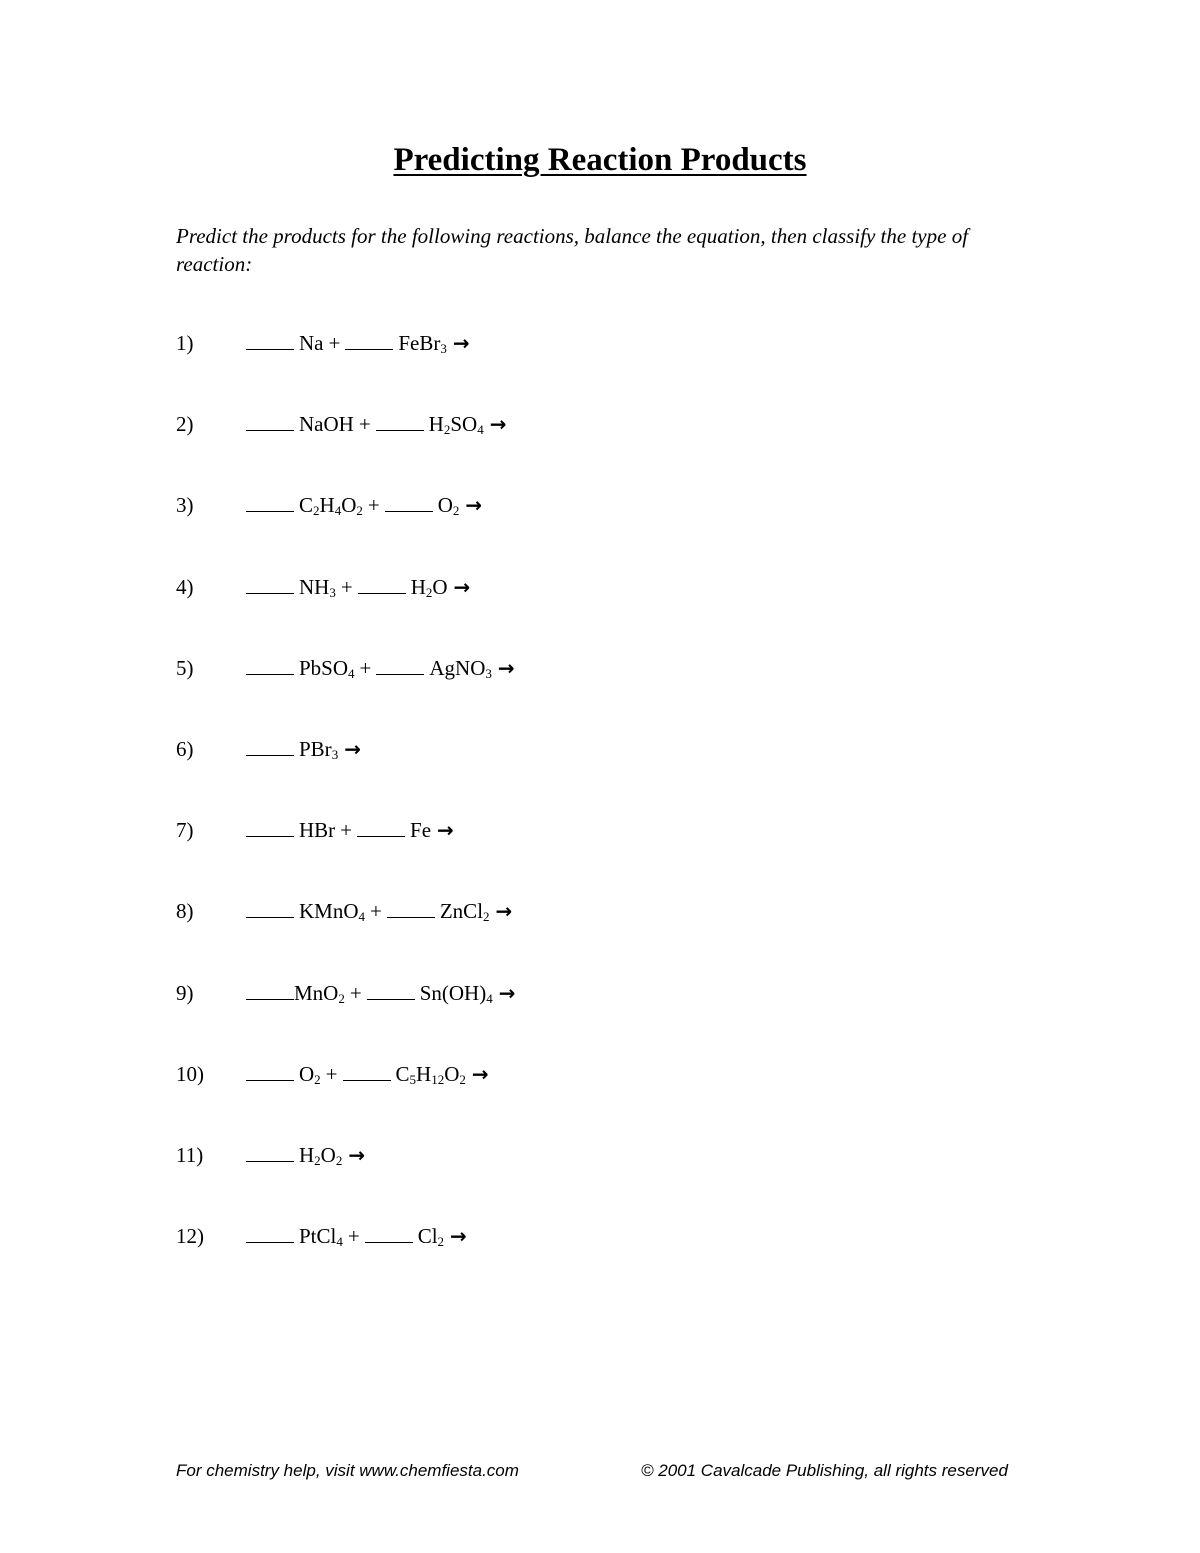 The height and width of the screenshot is (1553, 1200). I want to click on question-number: 6), so click(185, 749).